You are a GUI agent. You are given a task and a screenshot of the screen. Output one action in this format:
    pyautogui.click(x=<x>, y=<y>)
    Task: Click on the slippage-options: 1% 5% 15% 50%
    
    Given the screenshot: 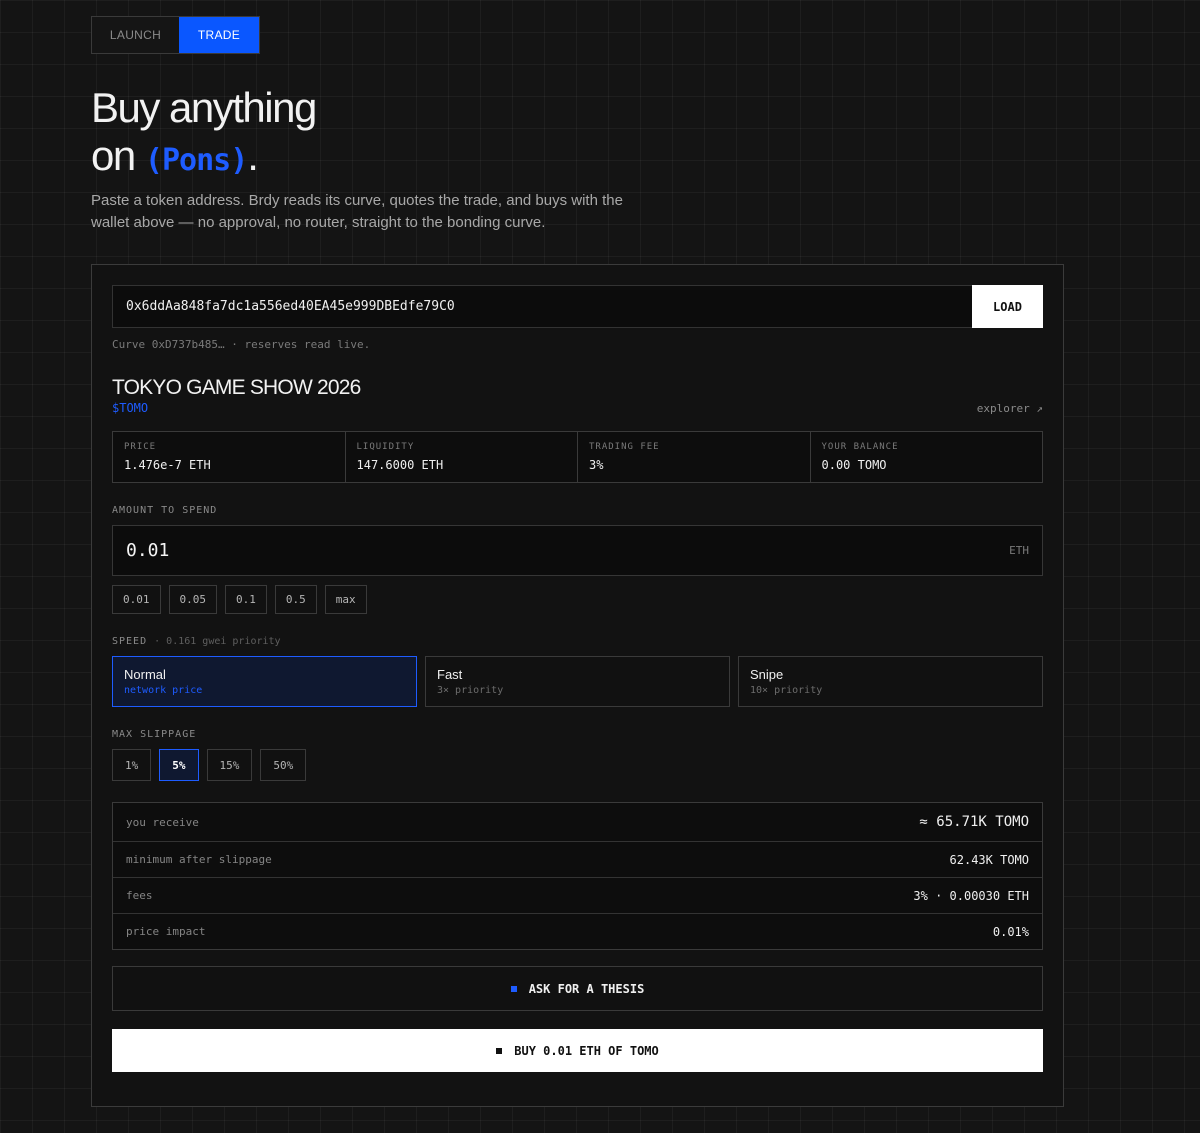 What is the action you would take?
    pyautogui.click(x=209, y=765)
    